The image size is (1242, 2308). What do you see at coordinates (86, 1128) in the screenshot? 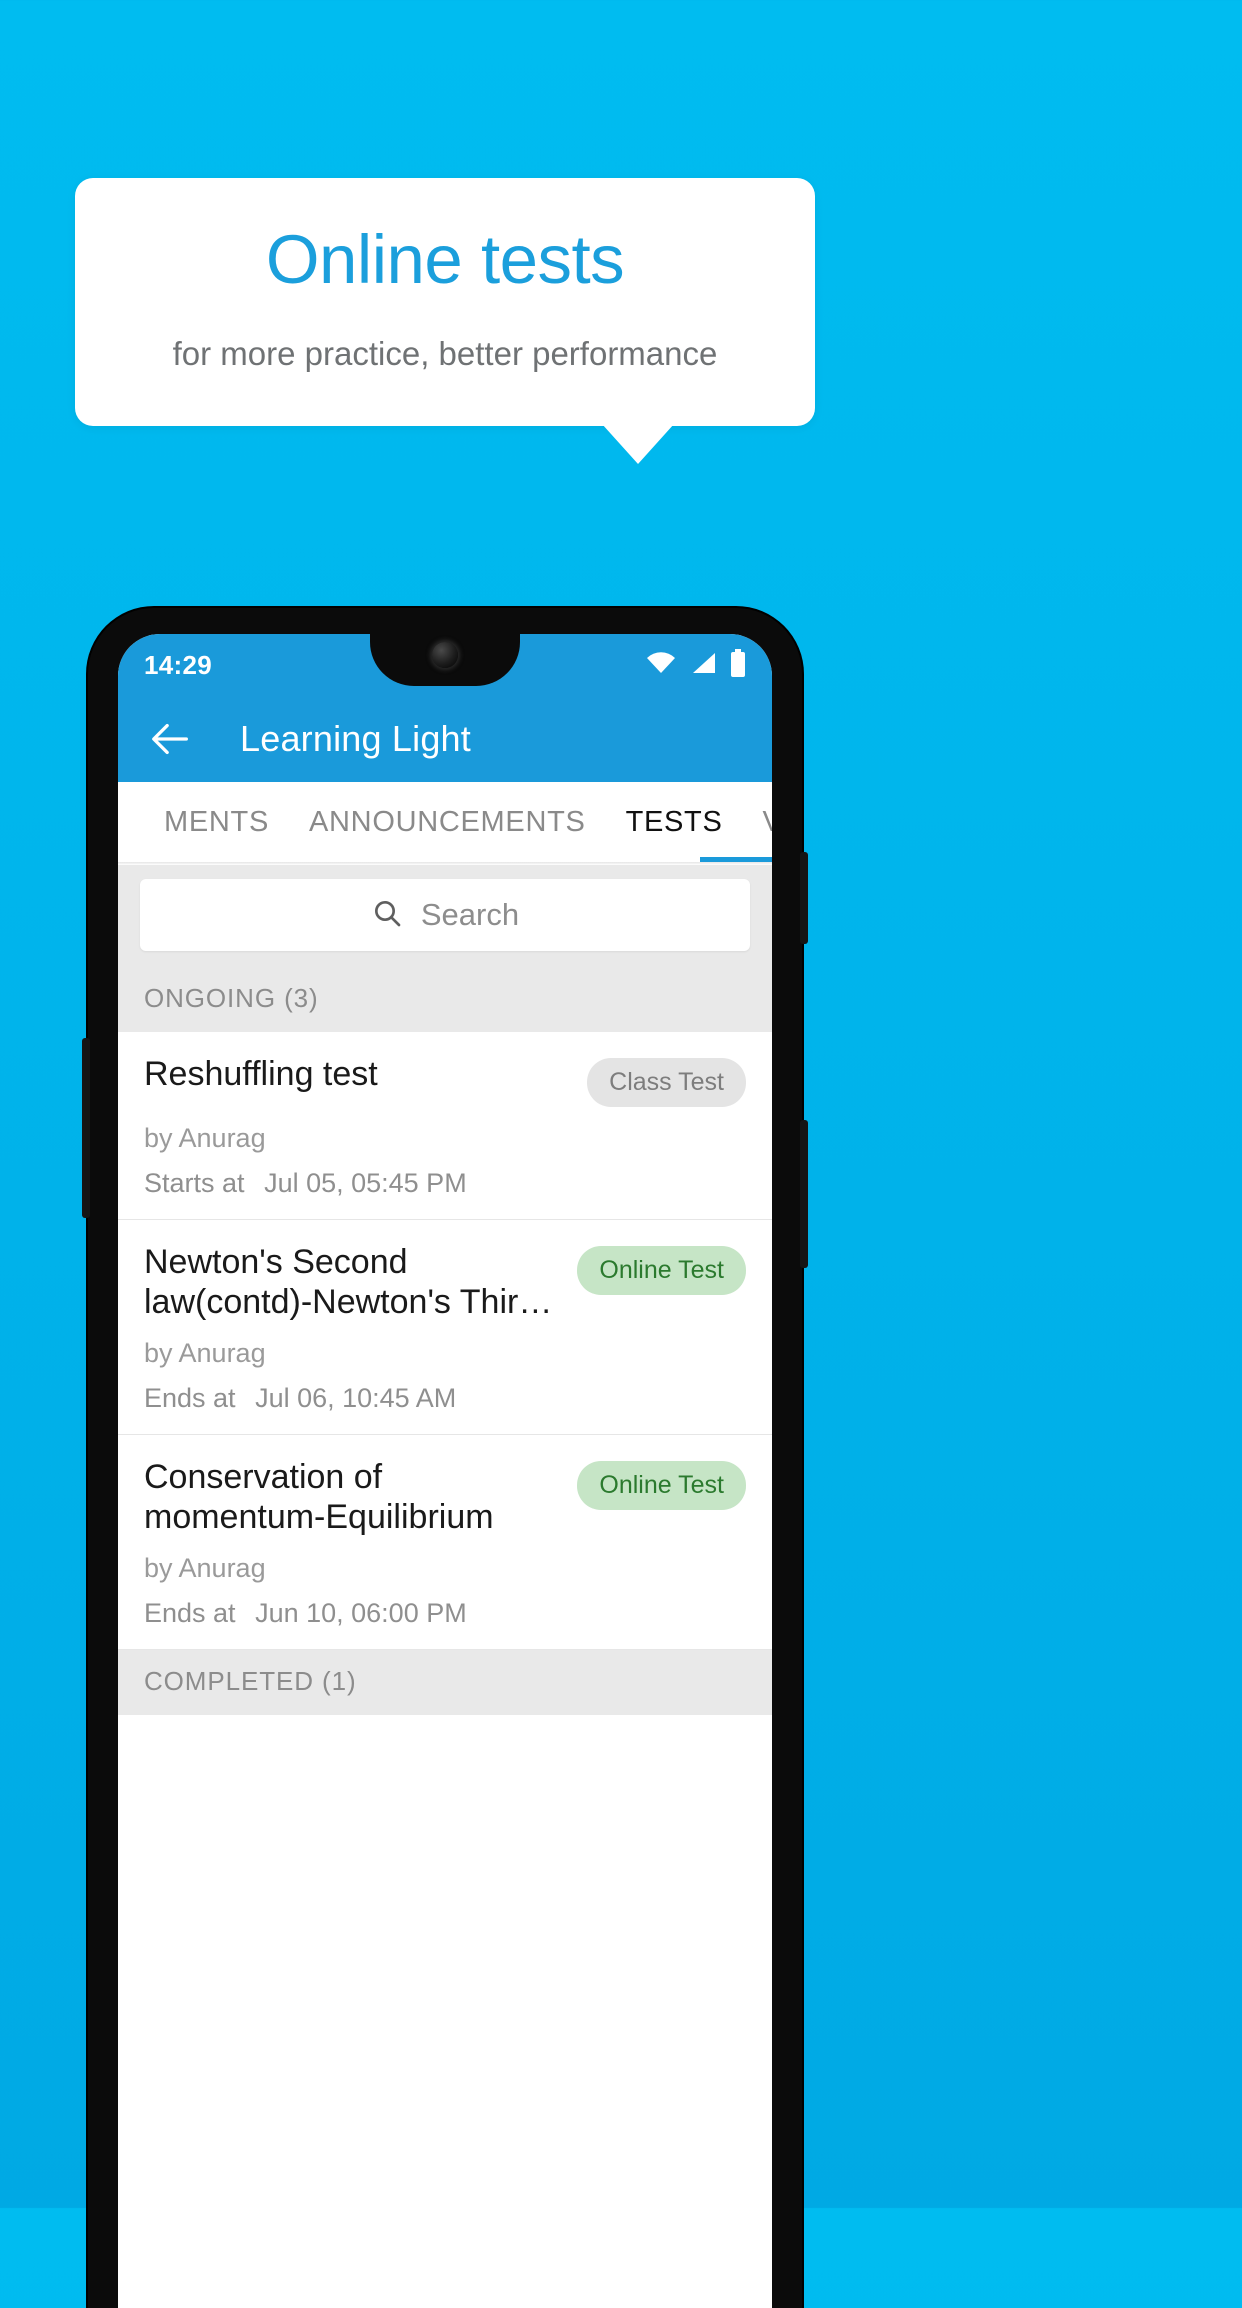
I see `phone-side-button` at bounding box center [86, 1128].